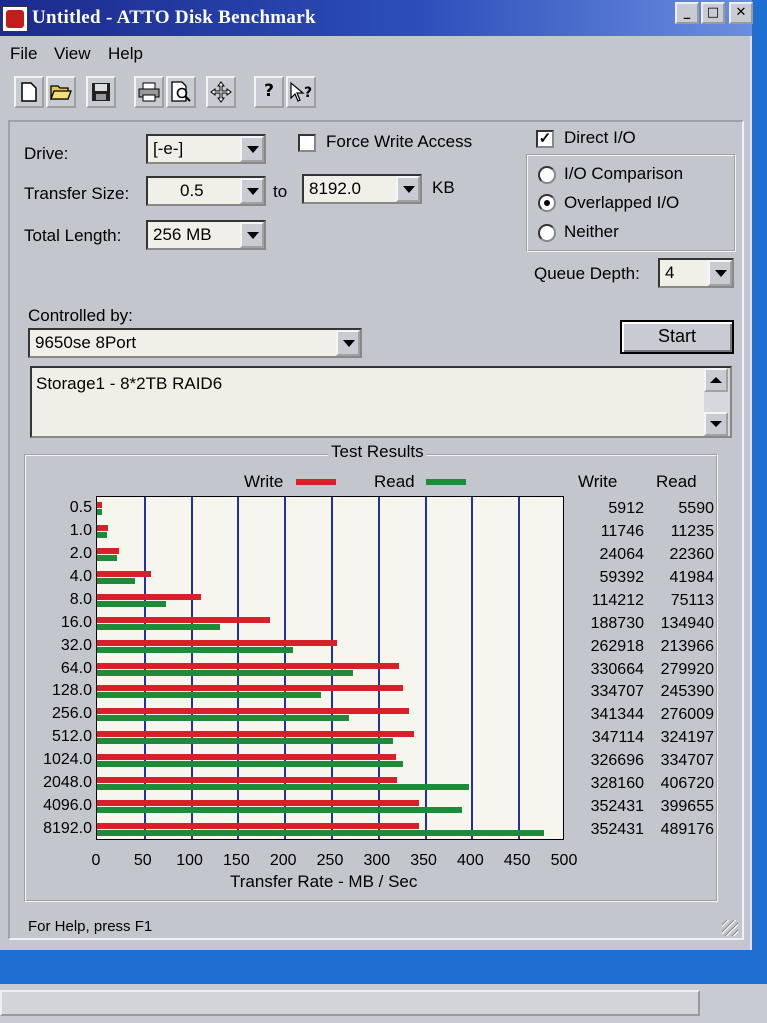  What do you see at coordinates (381, 402) in the screenshot?
I see `description-field: Storage1 - 8*2TB RAID6` at bounding box center [381, 402].